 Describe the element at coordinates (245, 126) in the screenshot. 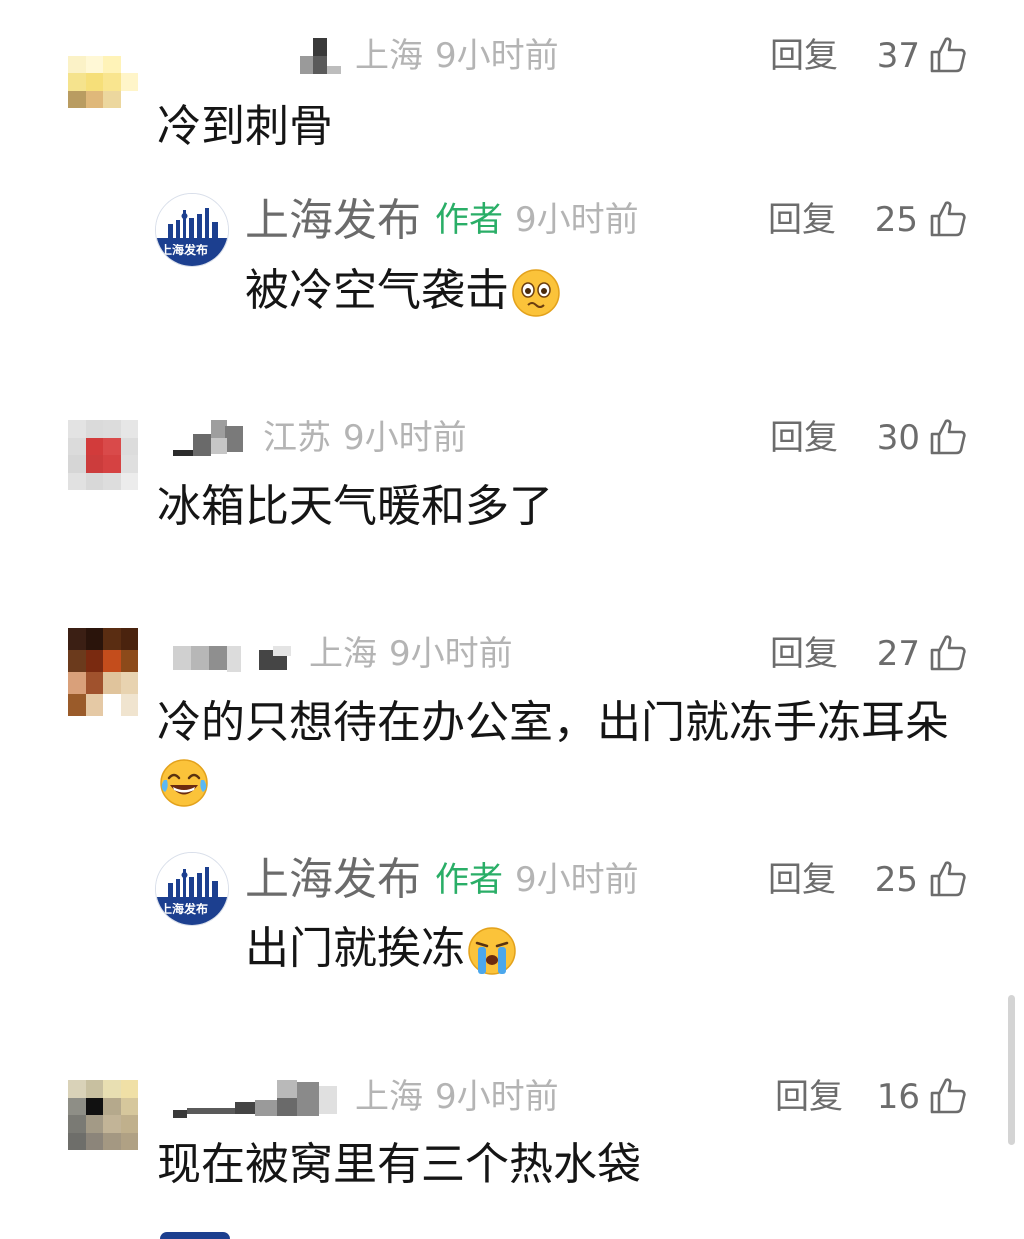

I see `comment-text: 冷到刺骨` at that location.